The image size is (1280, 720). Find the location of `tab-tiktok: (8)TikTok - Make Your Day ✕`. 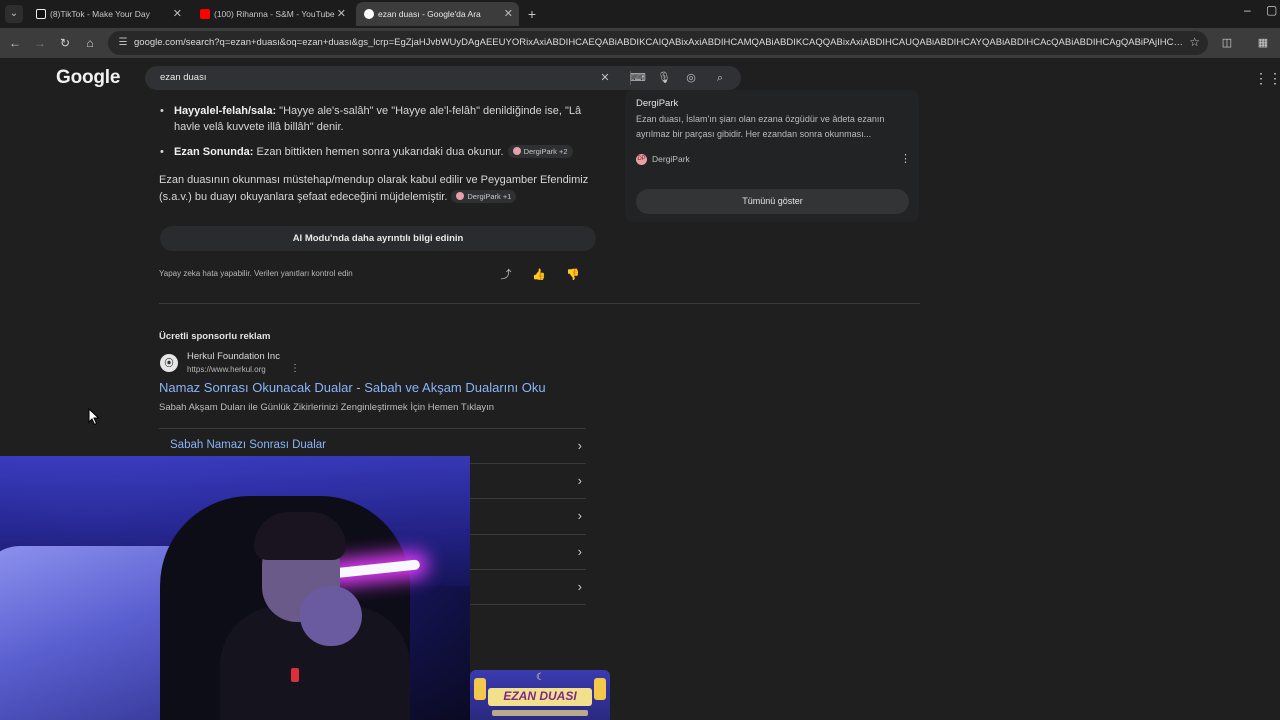

tab-tiktok: (8)TikTok - Make Your Day ✕ is located at coordinates (108, 14).